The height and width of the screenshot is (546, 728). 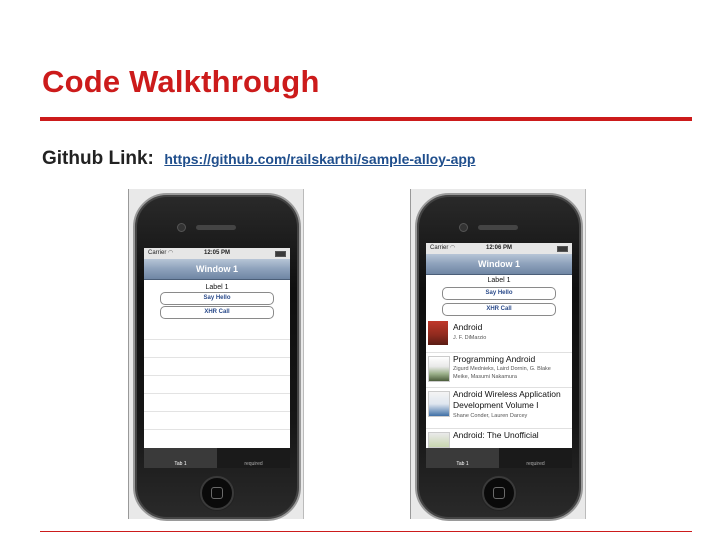 I want to click on book-authors: Zigurd Mednieks, Laird Dornin, G. Blake, so click(x=502, y=369).